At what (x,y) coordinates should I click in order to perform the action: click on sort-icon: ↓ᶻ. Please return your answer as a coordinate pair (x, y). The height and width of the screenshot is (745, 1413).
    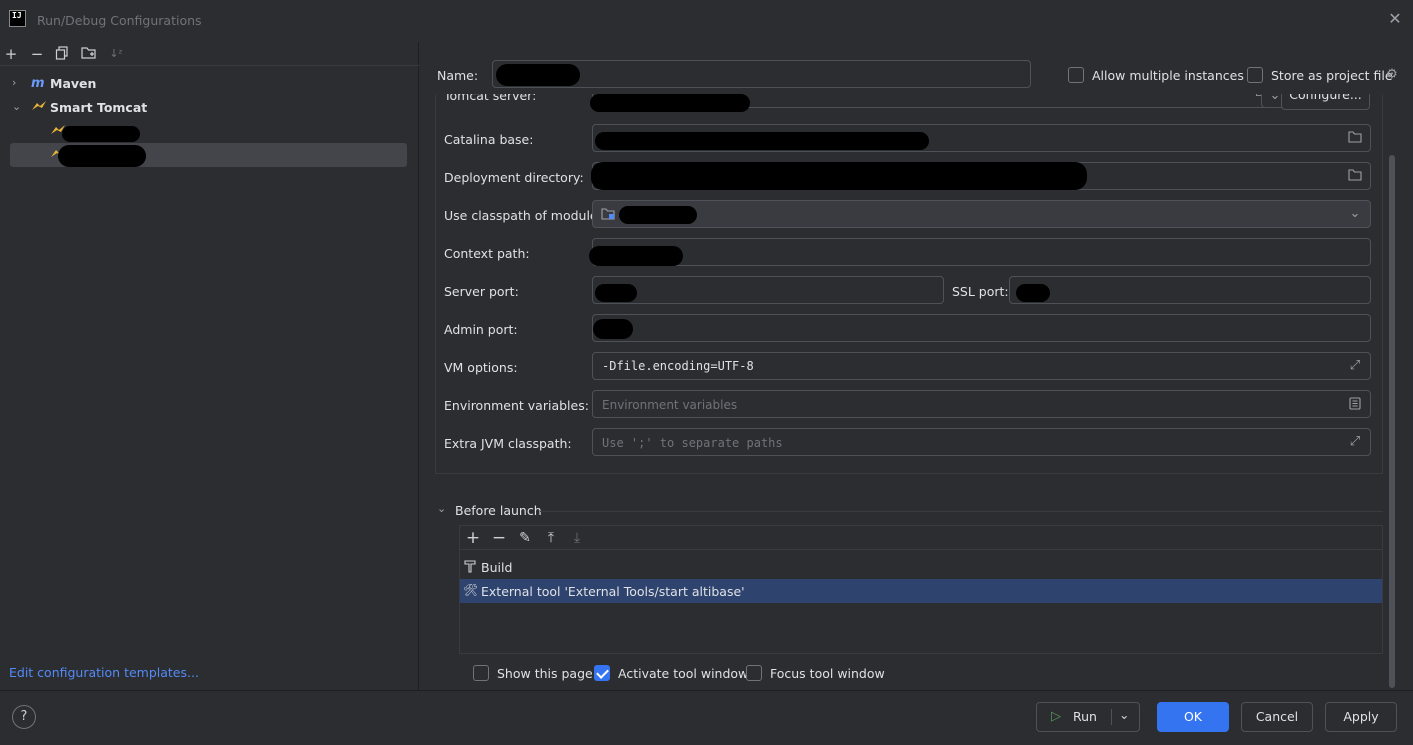
    Looking at the image, I should click on (116, 54).